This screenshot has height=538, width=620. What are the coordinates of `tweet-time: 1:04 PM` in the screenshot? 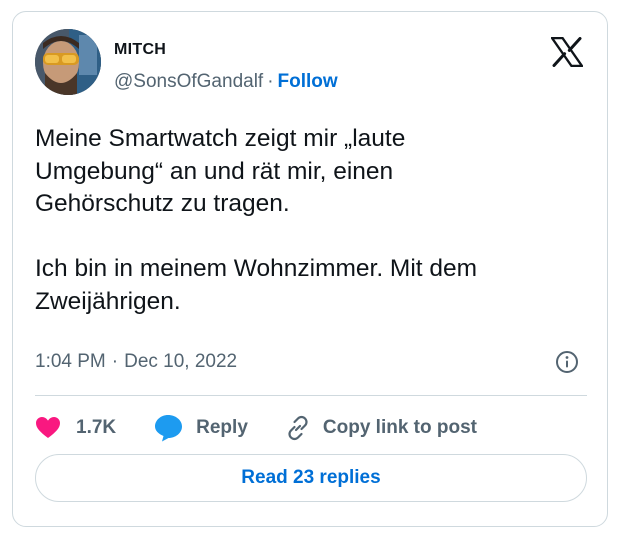 It's located at (70, 361).